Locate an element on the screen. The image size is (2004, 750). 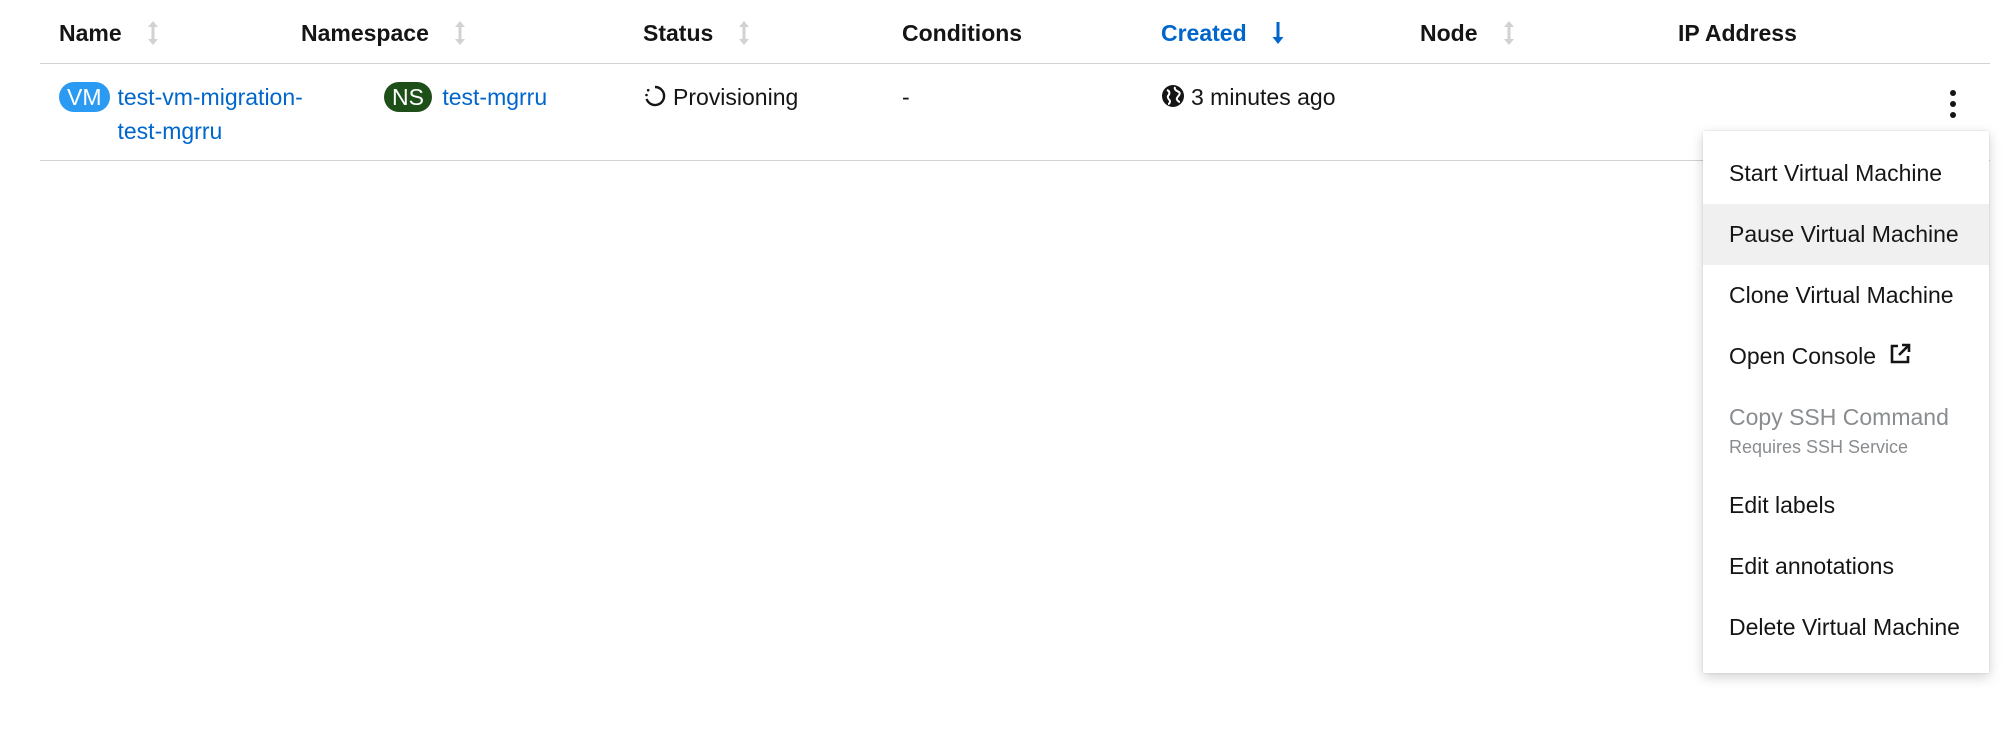
table-header: Name Namespace Status Conditions Created is located at coordinates (1015, 32).